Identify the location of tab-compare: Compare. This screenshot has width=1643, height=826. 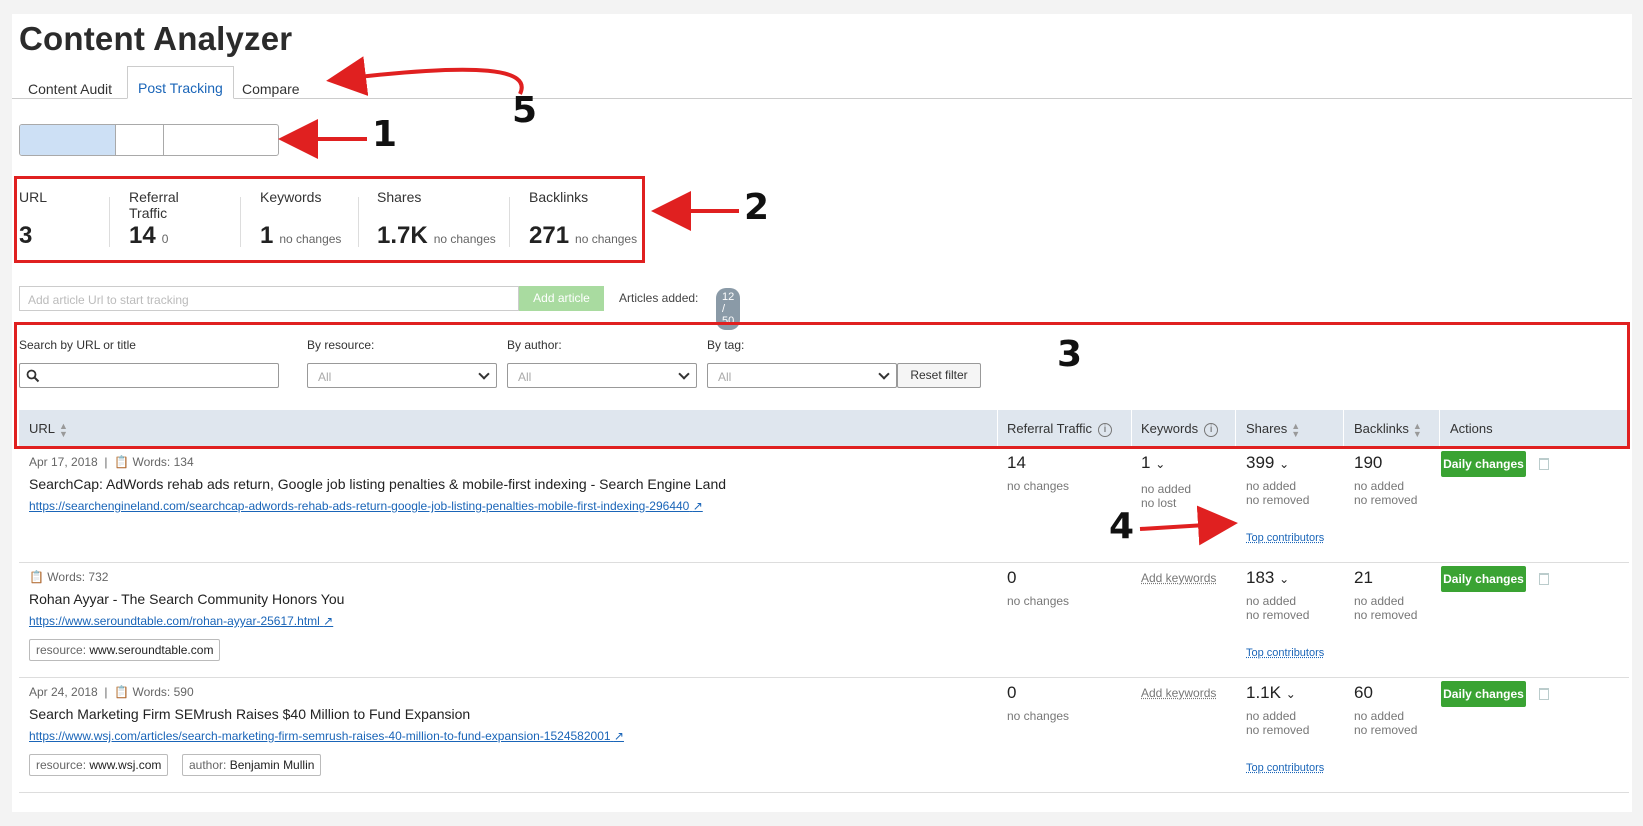
(271, 86).